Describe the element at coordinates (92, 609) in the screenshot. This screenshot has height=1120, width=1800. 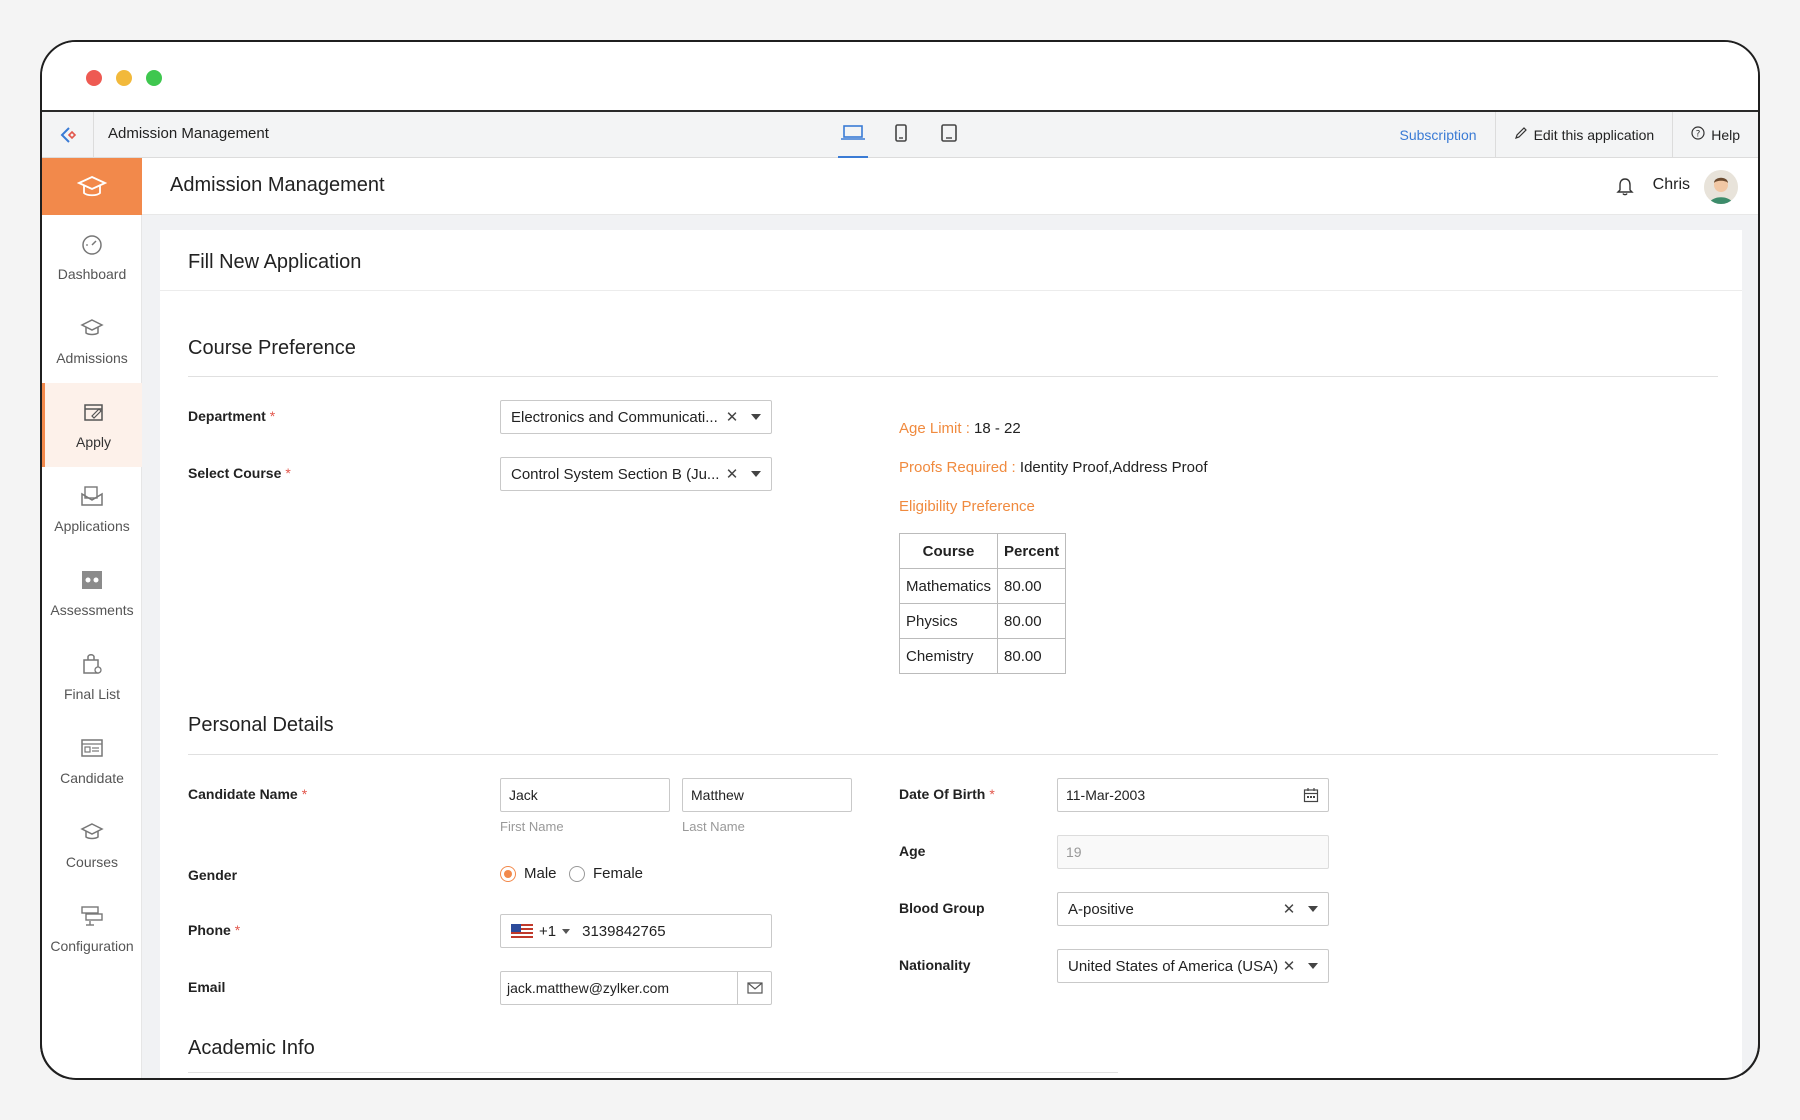
I see `sidebar-item-label: Assessments` at that location.